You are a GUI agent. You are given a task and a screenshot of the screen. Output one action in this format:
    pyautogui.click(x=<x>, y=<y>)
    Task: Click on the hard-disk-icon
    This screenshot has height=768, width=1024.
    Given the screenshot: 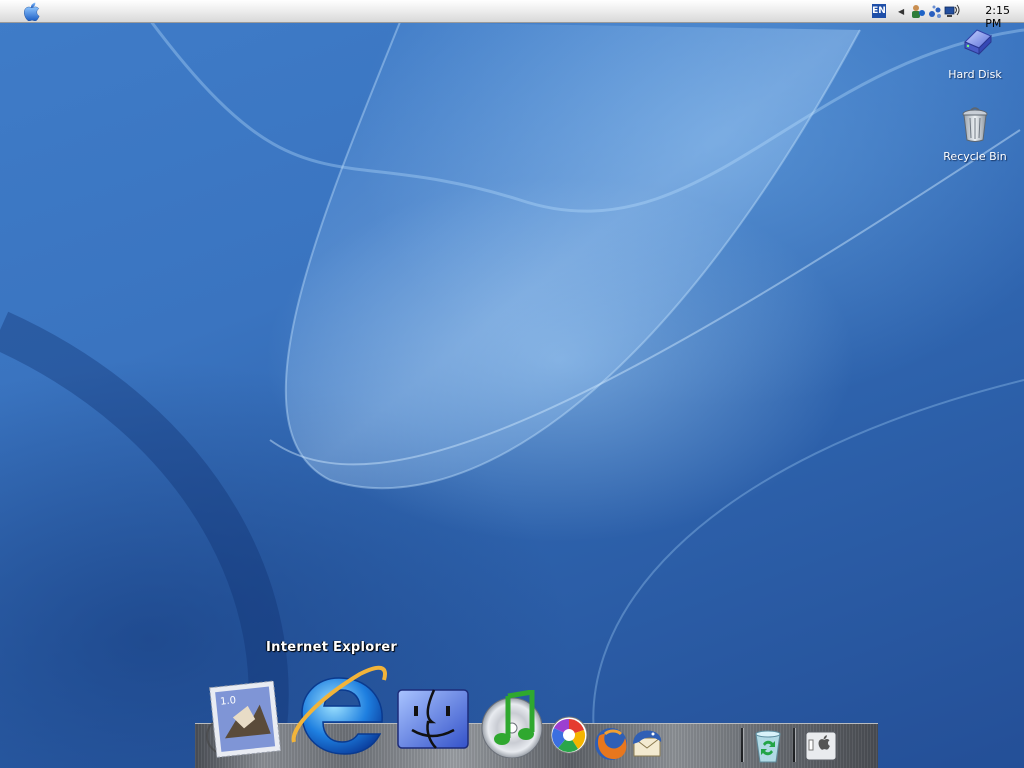 What is the action you would take?
    pyautogui.click(x=975, y=46)
    